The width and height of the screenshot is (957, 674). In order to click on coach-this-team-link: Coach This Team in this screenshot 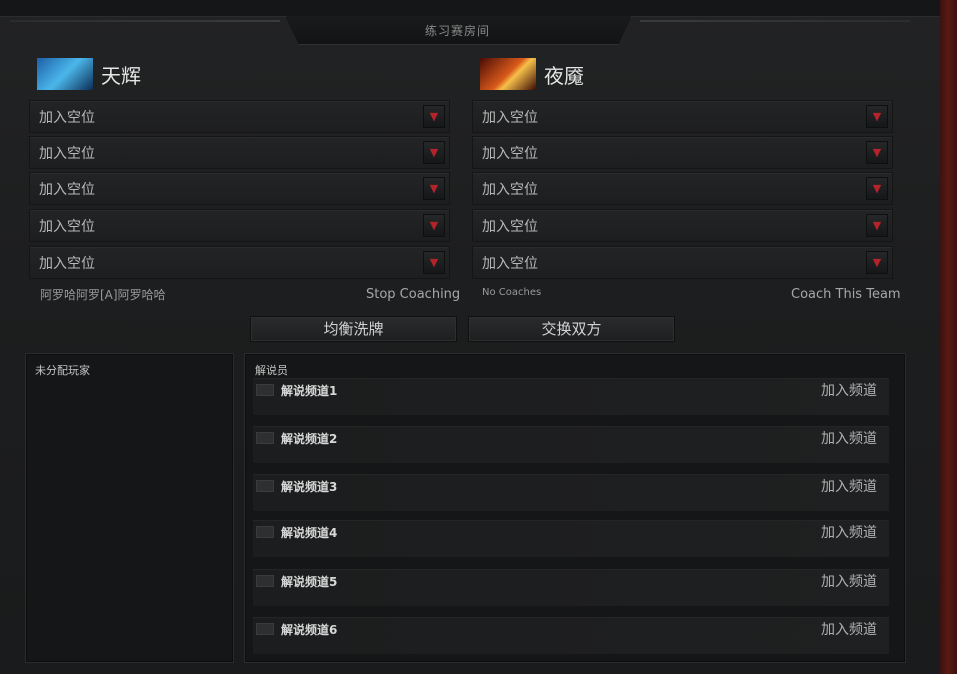, I will do `click(846, 294)`.